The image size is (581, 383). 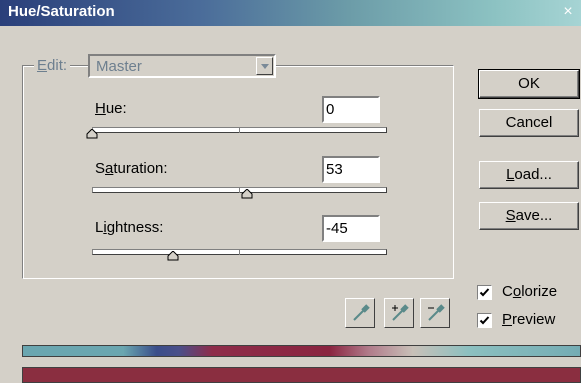 What do you see at coordinates (131, 168) in the screenshot?
I see `saturation-label: Saturation:` at bounding box center [131, 168].